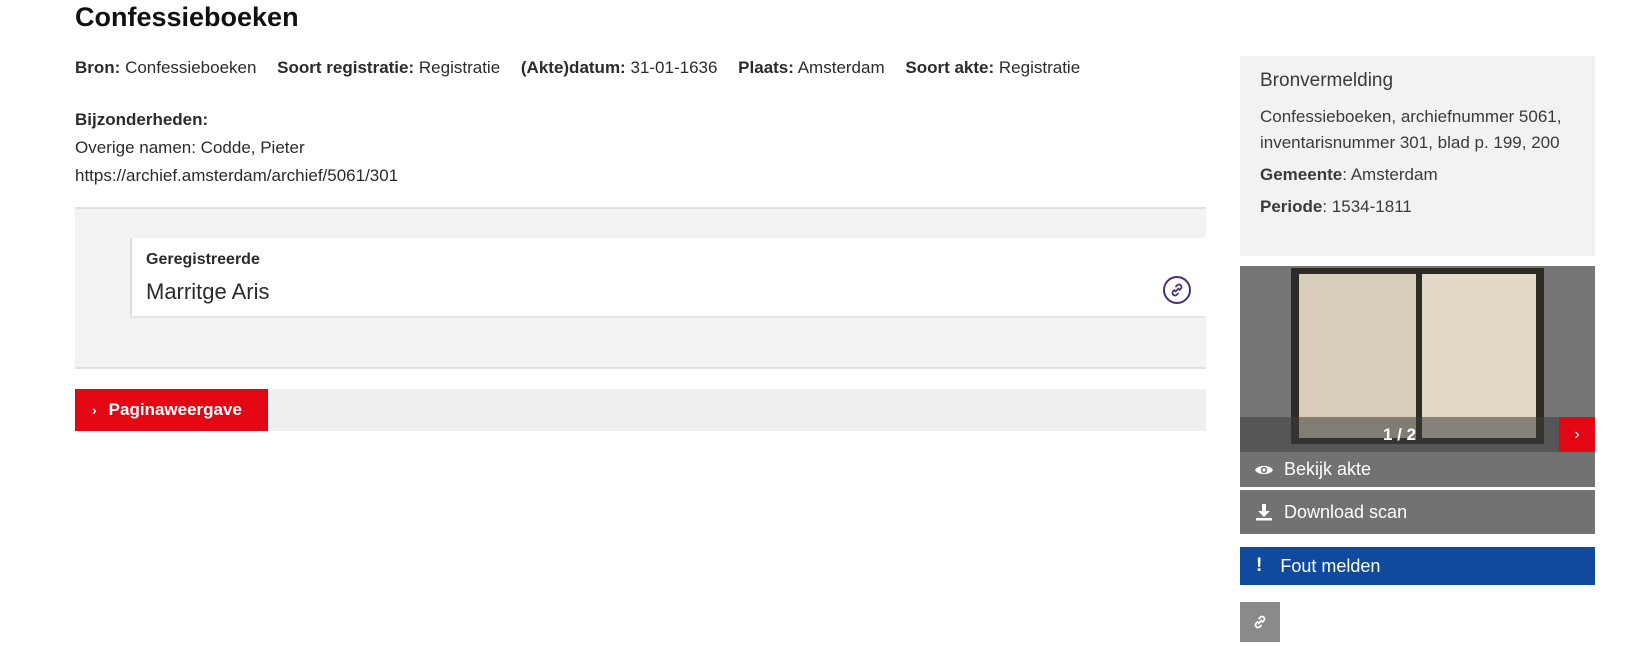 The height and width of the screenshot is (646, 1636). What do you see at coordinates (640, 410) in the screenshot?
I see `paging-bar: › Paginaweergave` at bounding box center [640, 410].